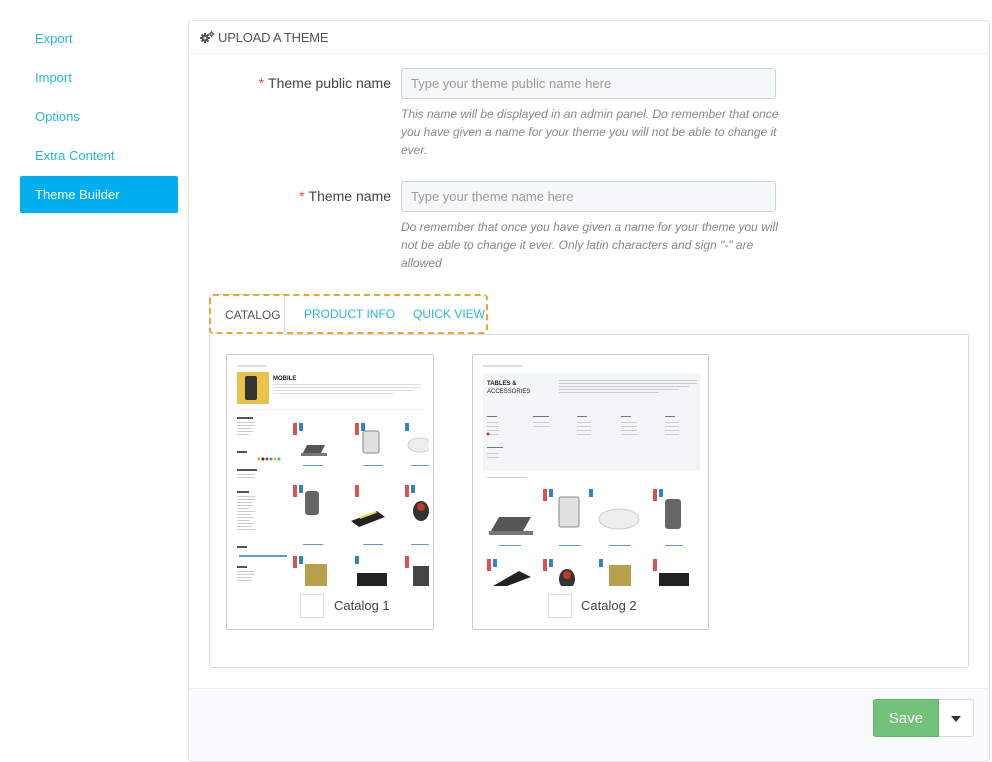 The height and width of the screenshot is (762, 992). What do you see at coordinates (324, 83) in the screenshot?
I see `public-name-label: * Theme public name` at bounding box center [324, 83].